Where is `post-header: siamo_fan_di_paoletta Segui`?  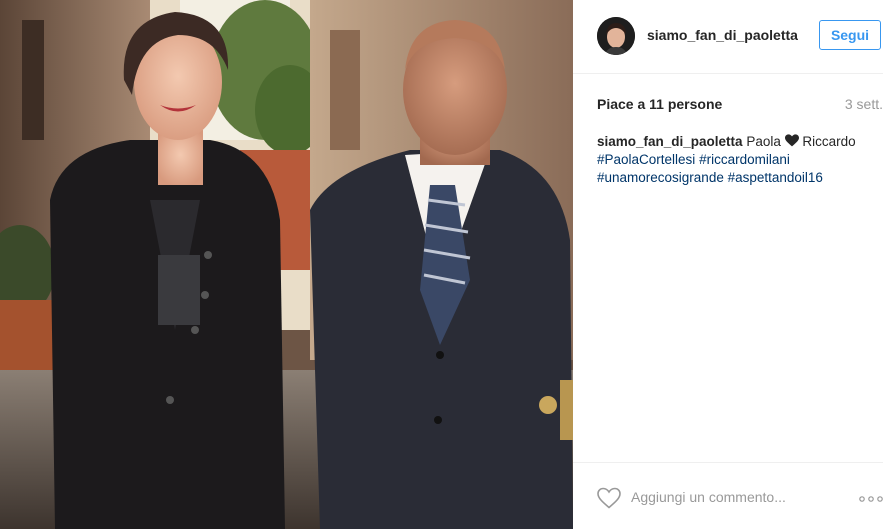 post-header: siamo_fan_di_paoletta Segui is located at coordinates (728, 37).